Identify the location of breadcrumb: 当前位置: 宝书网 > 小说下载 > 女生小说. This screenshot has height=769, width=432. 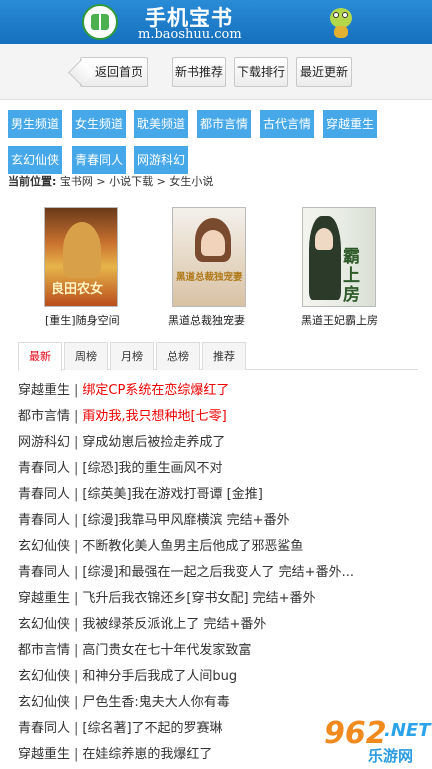
(110, 181).